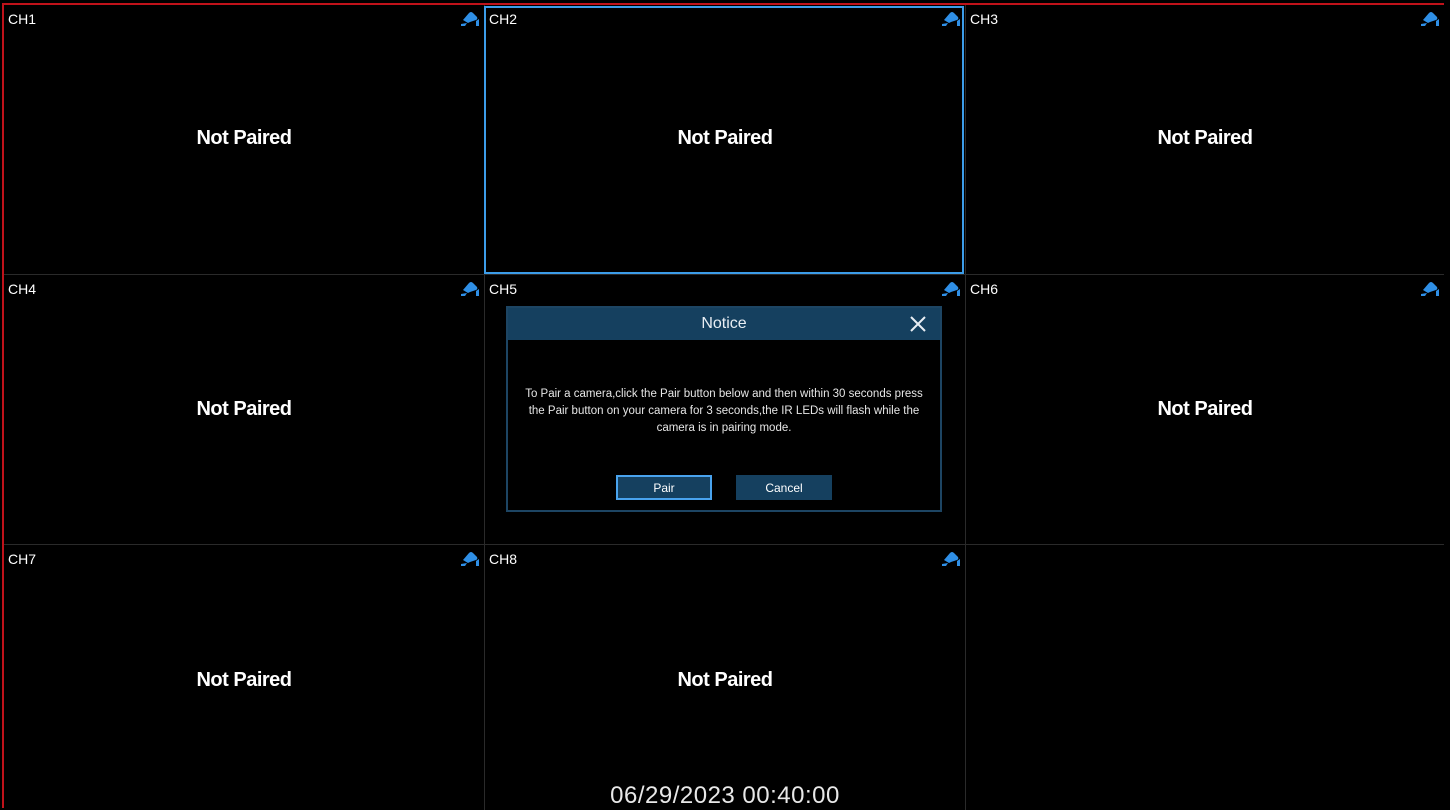 The height and width of the screenshot is (810, 1450). Describe the element at coordinates (724, 140) in the screenshot. I see `selected-tile-highlight` at that location.